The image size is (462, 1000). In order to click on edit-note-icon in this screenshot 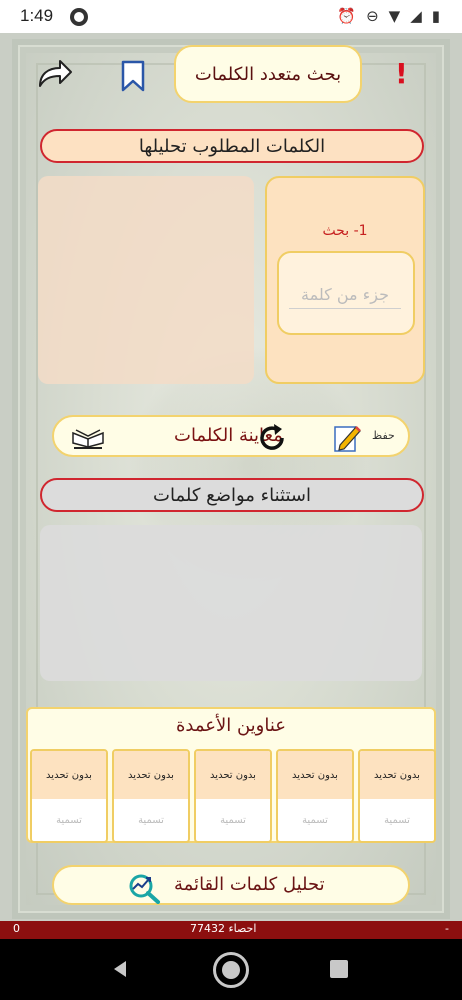, I will do `click(348, 438)`.